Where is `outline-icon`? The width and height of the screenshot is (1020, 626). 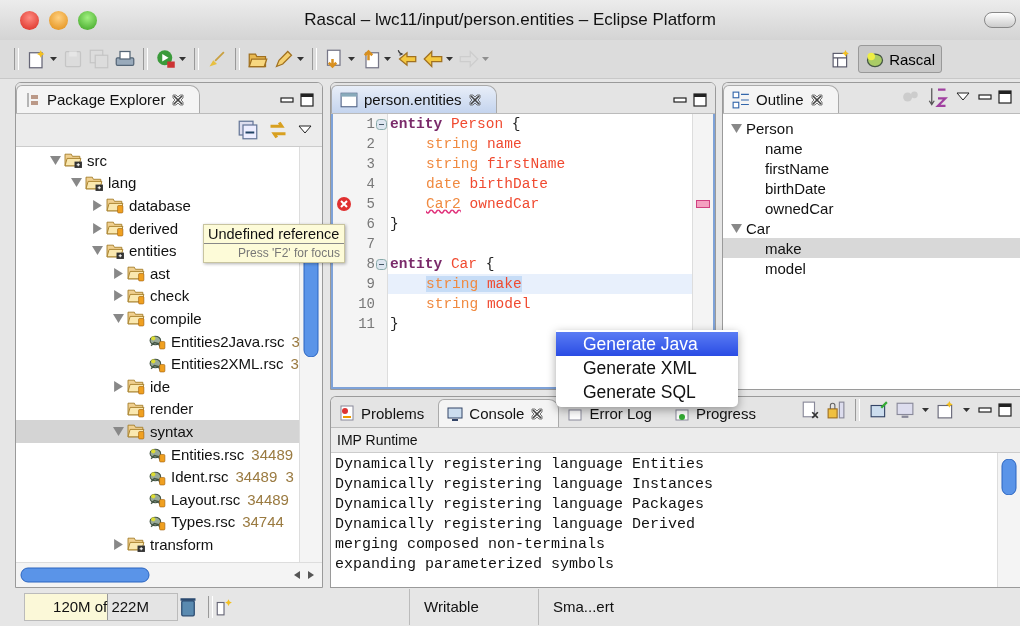
outline-icon is located at coordinates (741, 99).